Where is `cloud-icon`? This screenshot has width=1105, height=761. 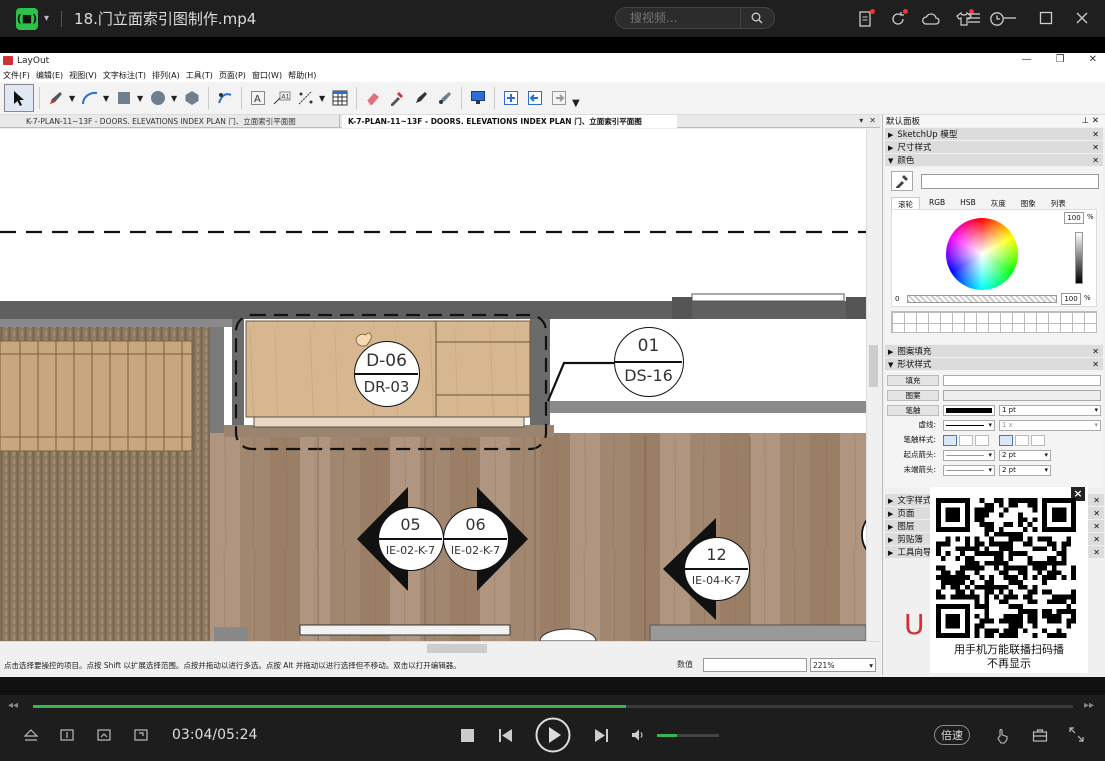 cloud-icon is located at coordinates (931, 19).